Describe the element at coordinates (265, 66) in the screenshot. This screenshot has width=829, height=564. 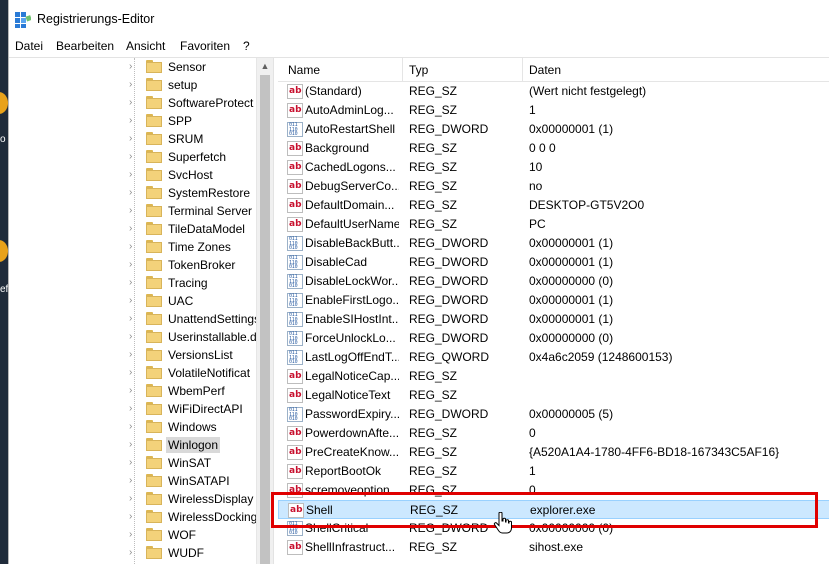
I see `scroll-up-arrow-icon: ▲` at that location.